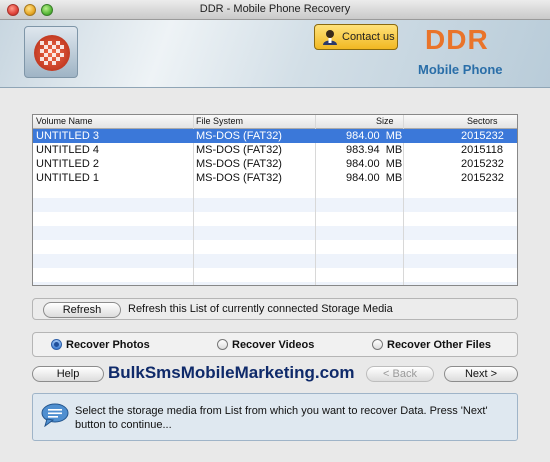  What do you see at coordinates (439, 345) in the screenshot?
I see `recover-other-files-label: Recover Other Files` at bounding box center [439, 345].